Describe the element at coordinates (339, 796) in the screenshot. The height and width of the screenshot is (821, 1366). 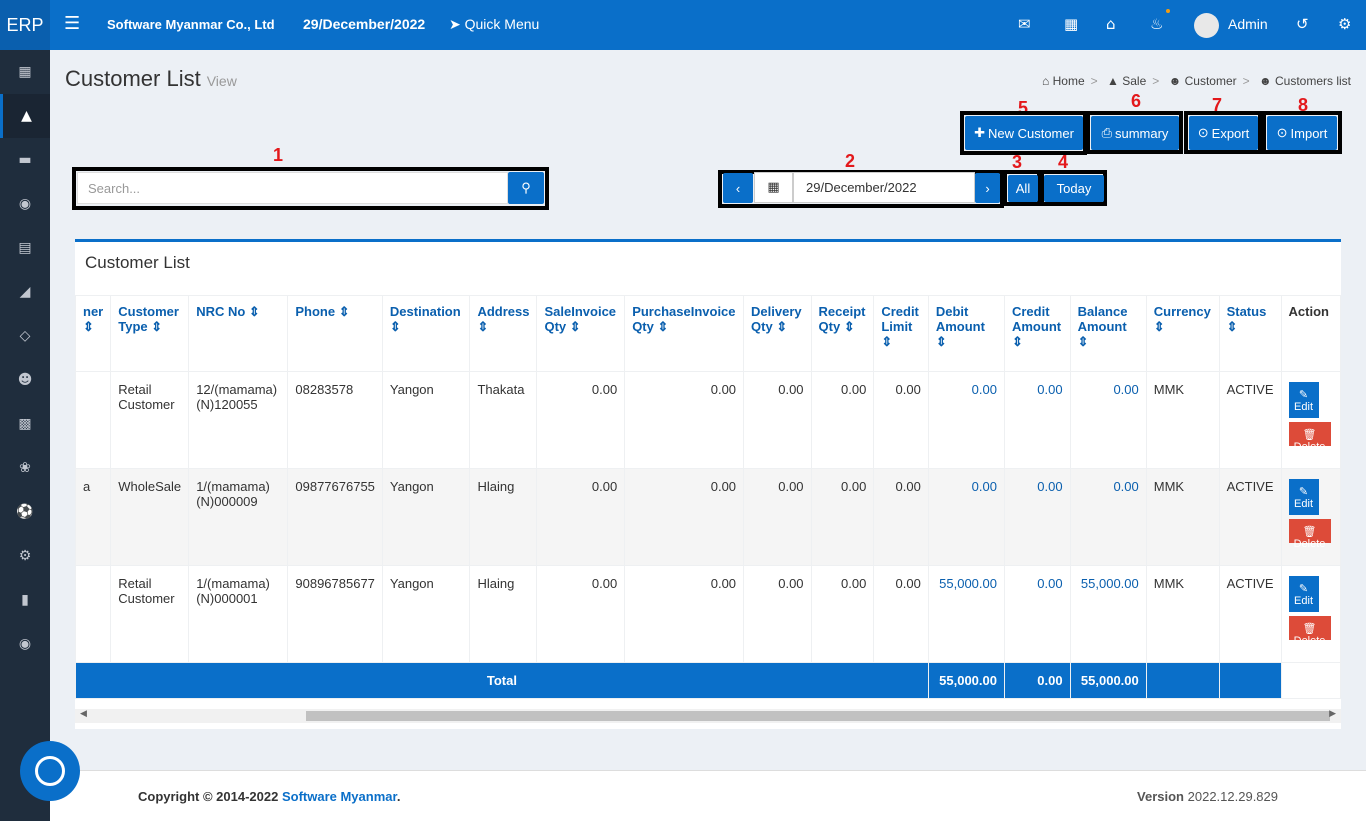
I see `brand-link: Software Myanmar` at that location.